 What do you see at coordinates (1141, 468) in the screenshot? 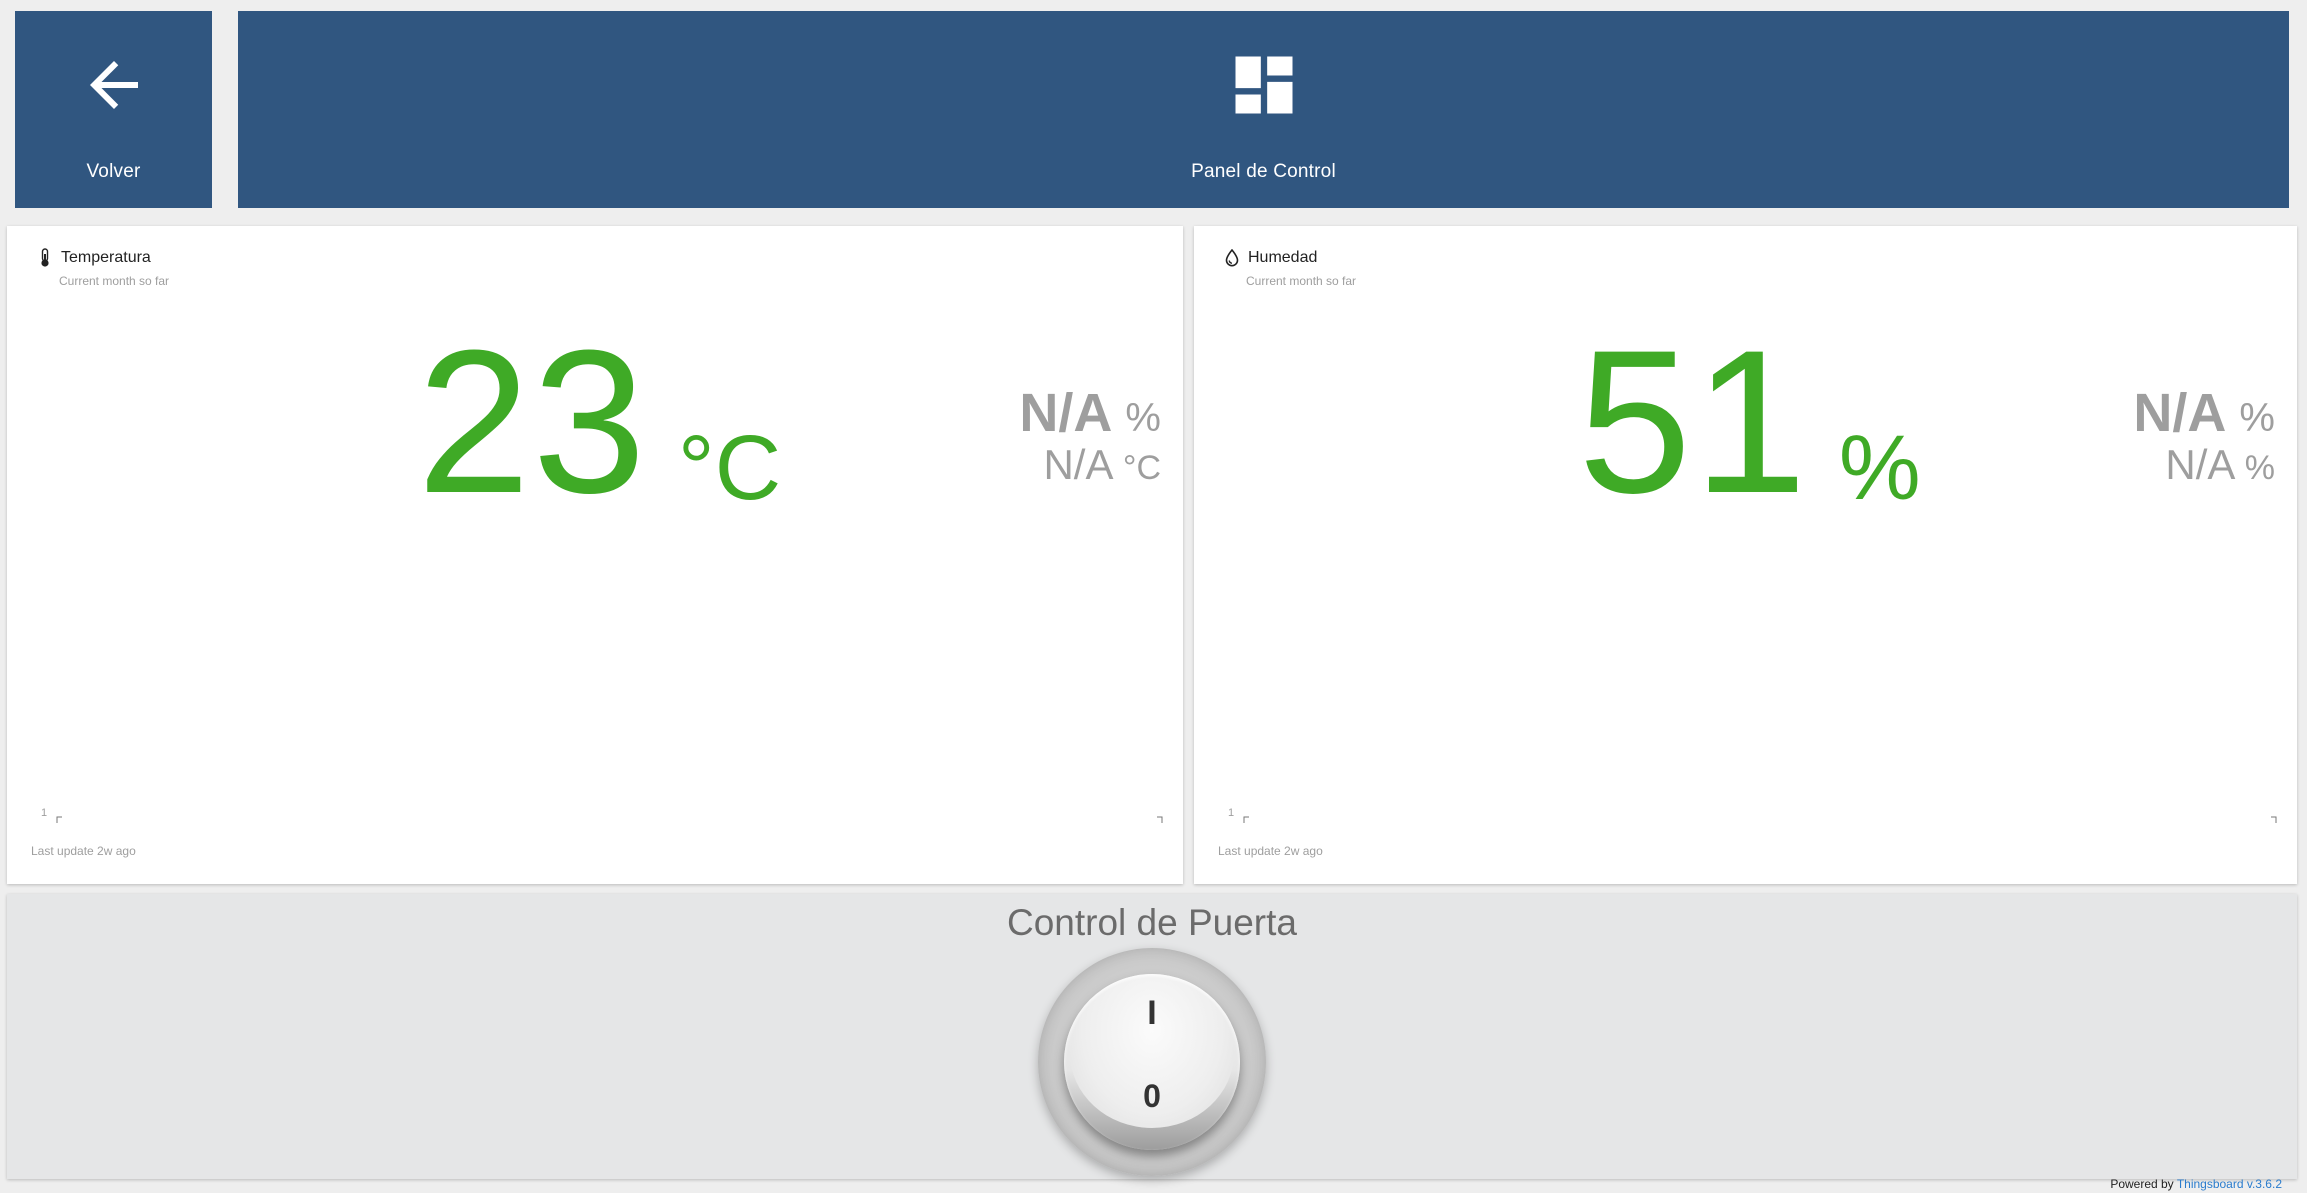
I see `temperature-compare-unit: °C` at bounding box center [1141, 468].